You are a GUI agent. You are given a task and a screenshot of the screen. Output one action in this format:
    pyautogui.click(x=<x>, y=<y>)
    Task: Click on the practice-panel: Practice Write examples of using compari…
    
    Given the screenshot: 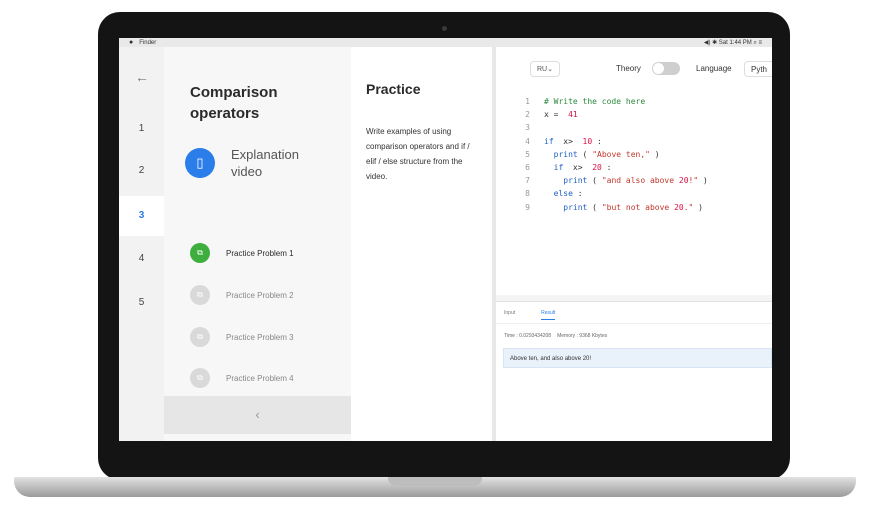 What is the action you would take?
    pyautogui.click(x=422, y=244)
    